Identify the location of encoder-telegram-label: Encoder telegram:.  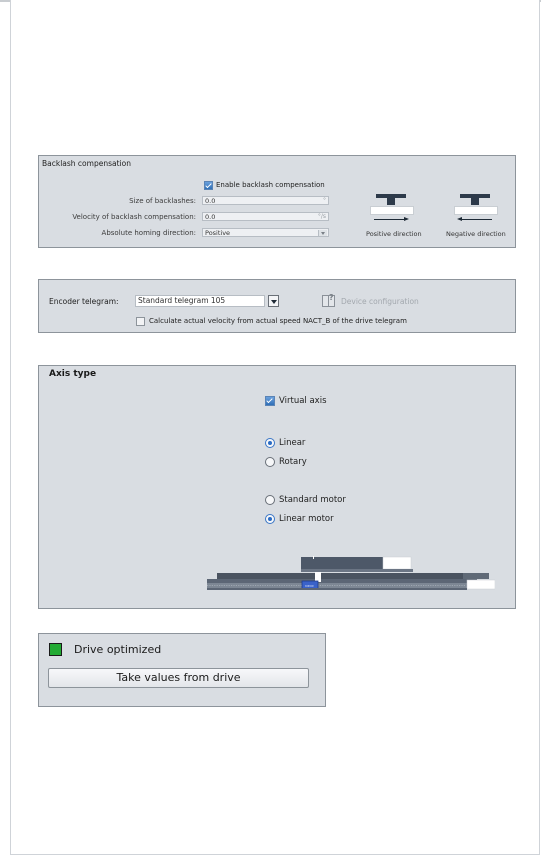
(84, 301).